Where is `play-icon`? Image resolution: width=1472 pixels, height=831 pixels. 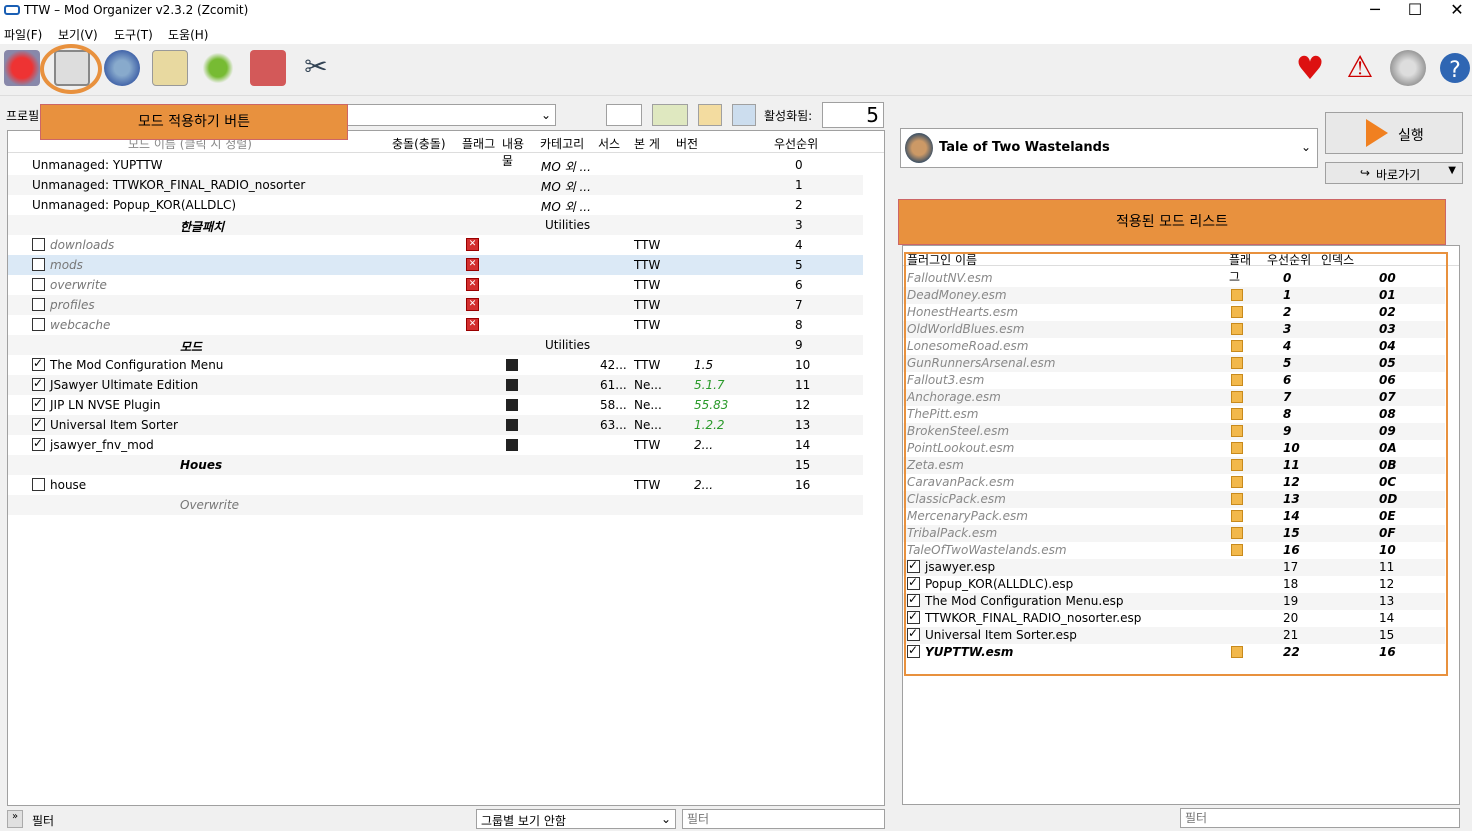 play-icon is located at coordinates (1377, 133).